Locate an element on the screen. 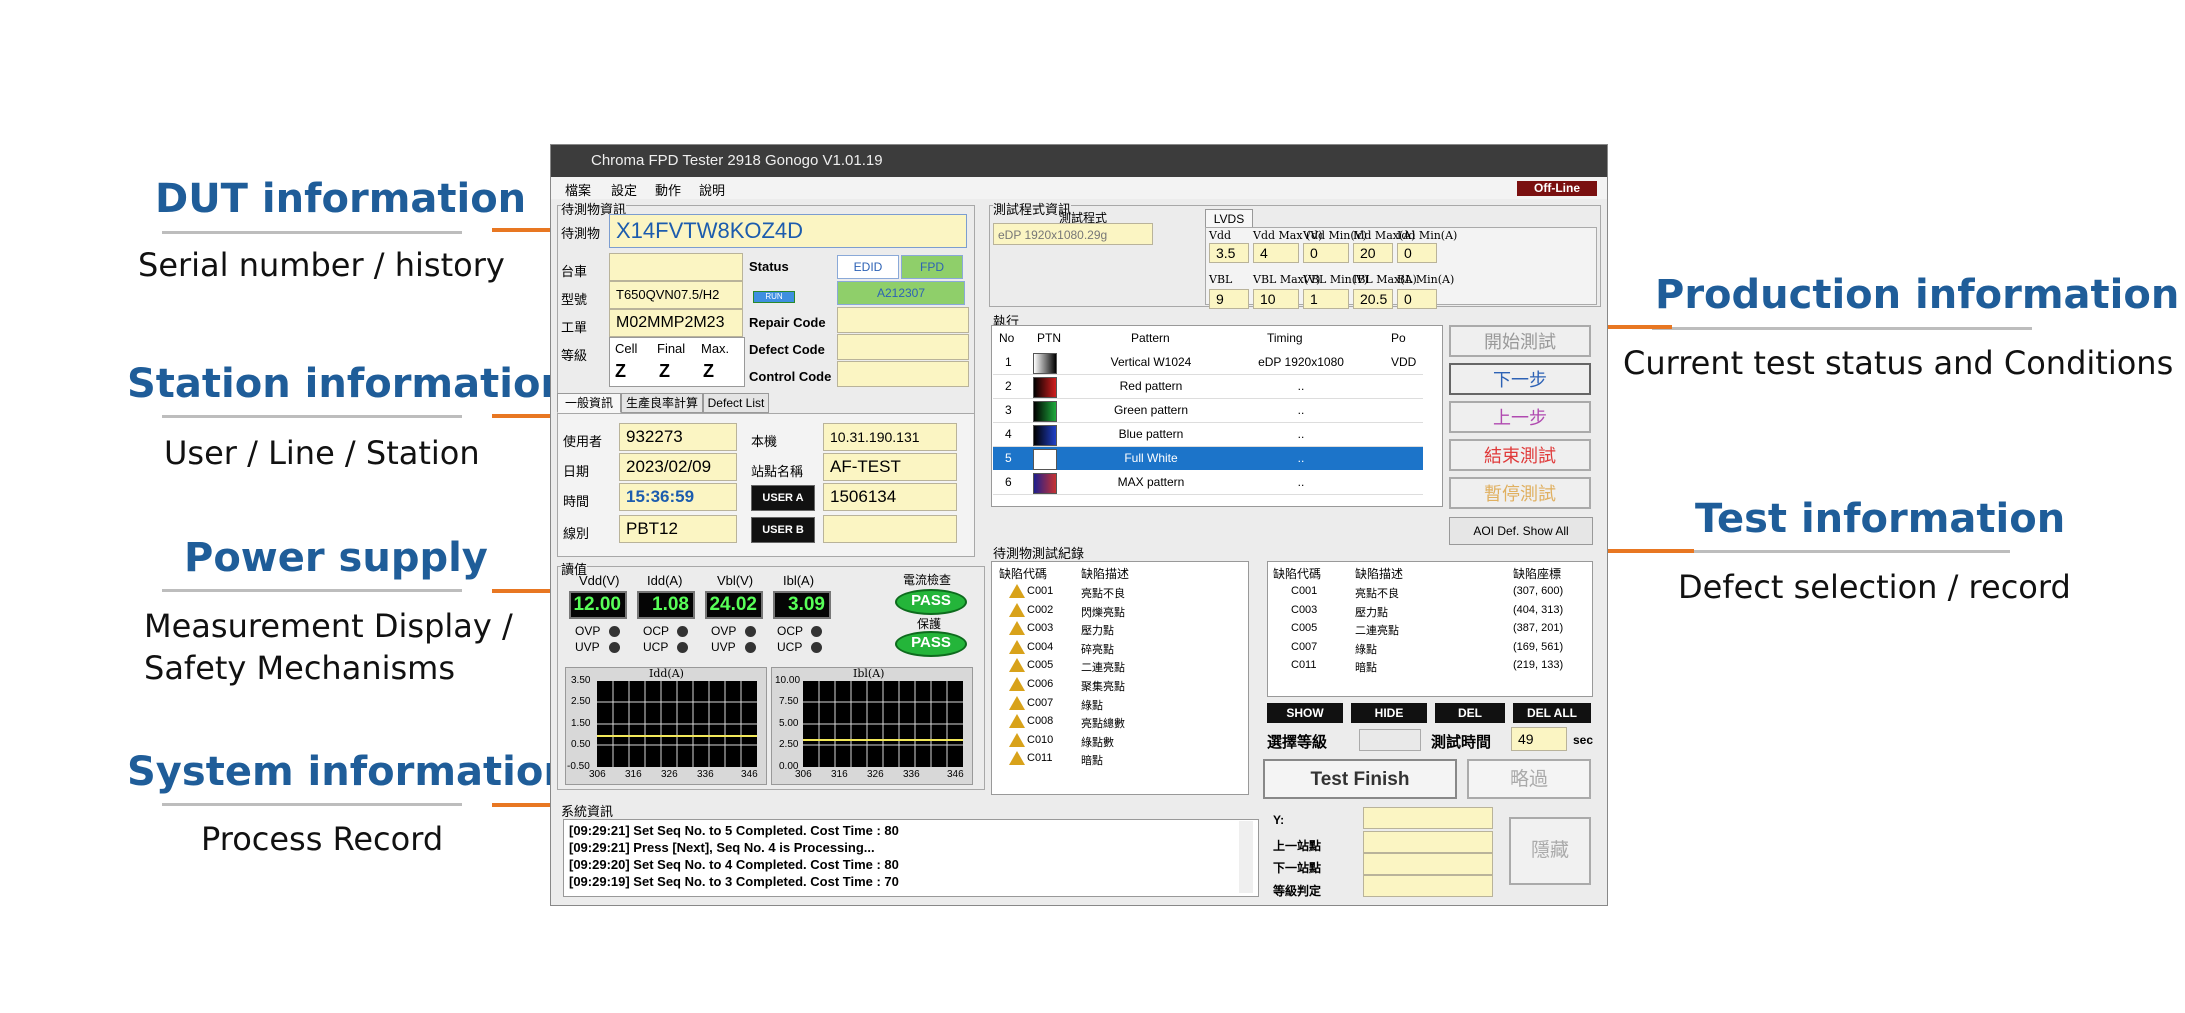 Image resolution: width=2185 pixels, height=1013 pixels. menu-action: 動作 is located at coordinates (668, 189).